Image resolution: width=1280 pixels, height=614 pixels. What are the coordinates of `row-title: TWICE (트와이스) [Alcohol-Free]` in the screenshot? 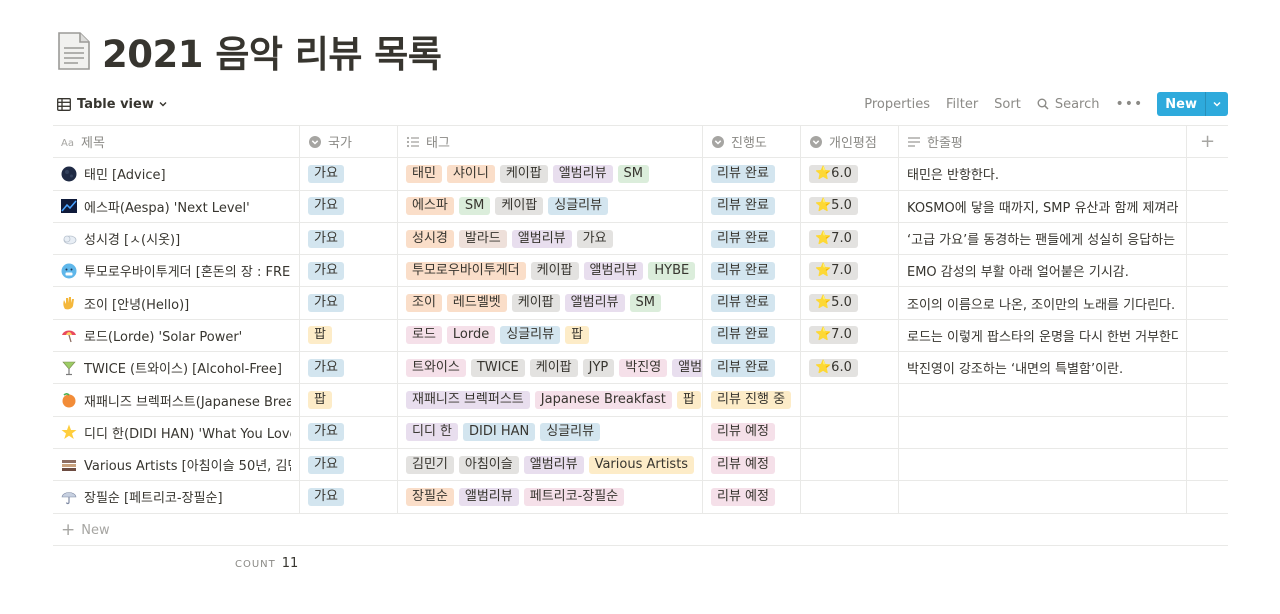 It's located at (183, 367).